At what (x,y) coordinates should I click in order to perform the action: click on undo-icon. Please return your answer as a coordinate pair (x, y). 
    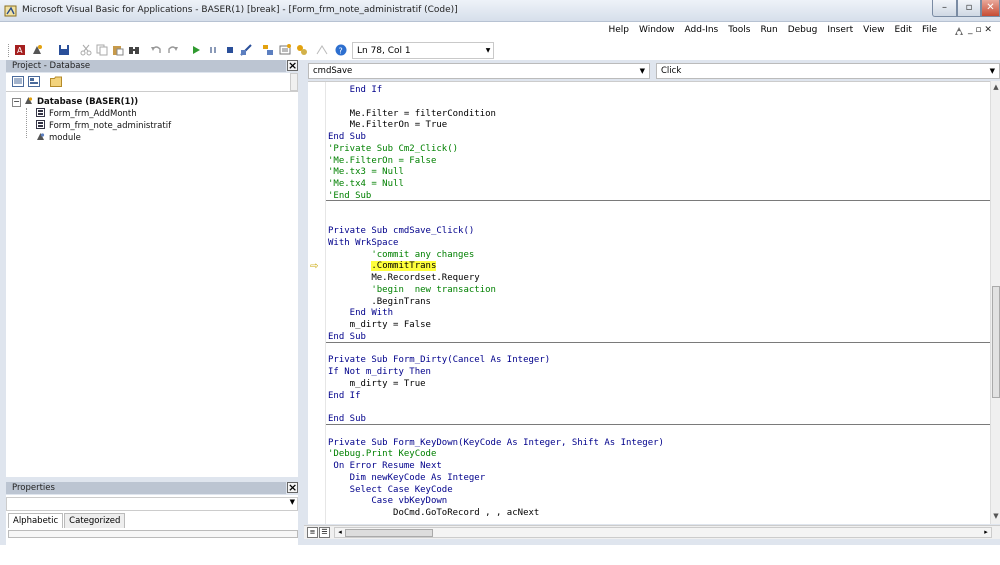
    Looking at the image, I should click on (156, 50).